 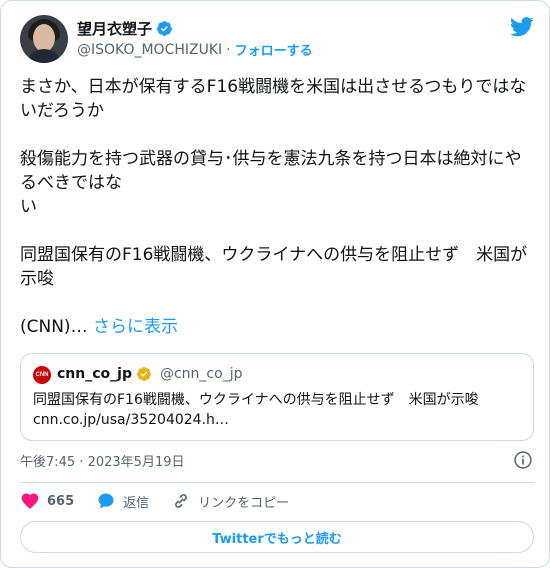 I want to click on cnn-logo: CNN, so click(x=42, y=375).